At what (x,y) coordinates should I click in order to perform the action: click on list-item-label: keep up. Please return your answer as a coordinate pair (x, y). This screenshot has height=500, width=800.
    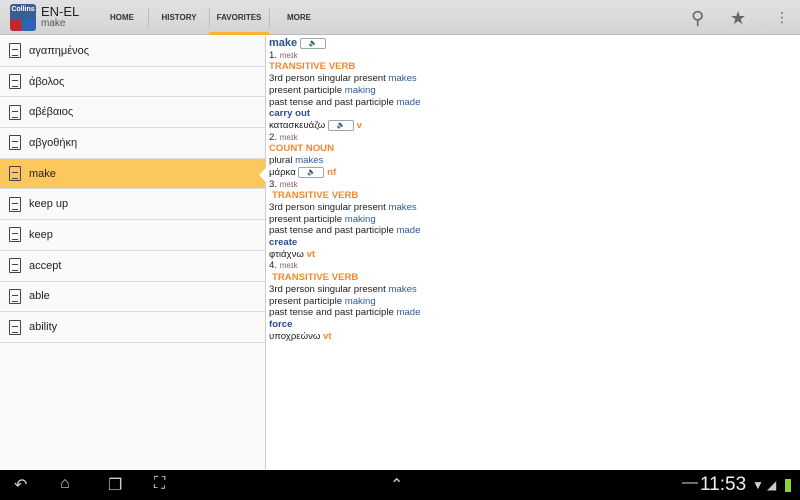
    Looking at the image, I should click on (49, 204).